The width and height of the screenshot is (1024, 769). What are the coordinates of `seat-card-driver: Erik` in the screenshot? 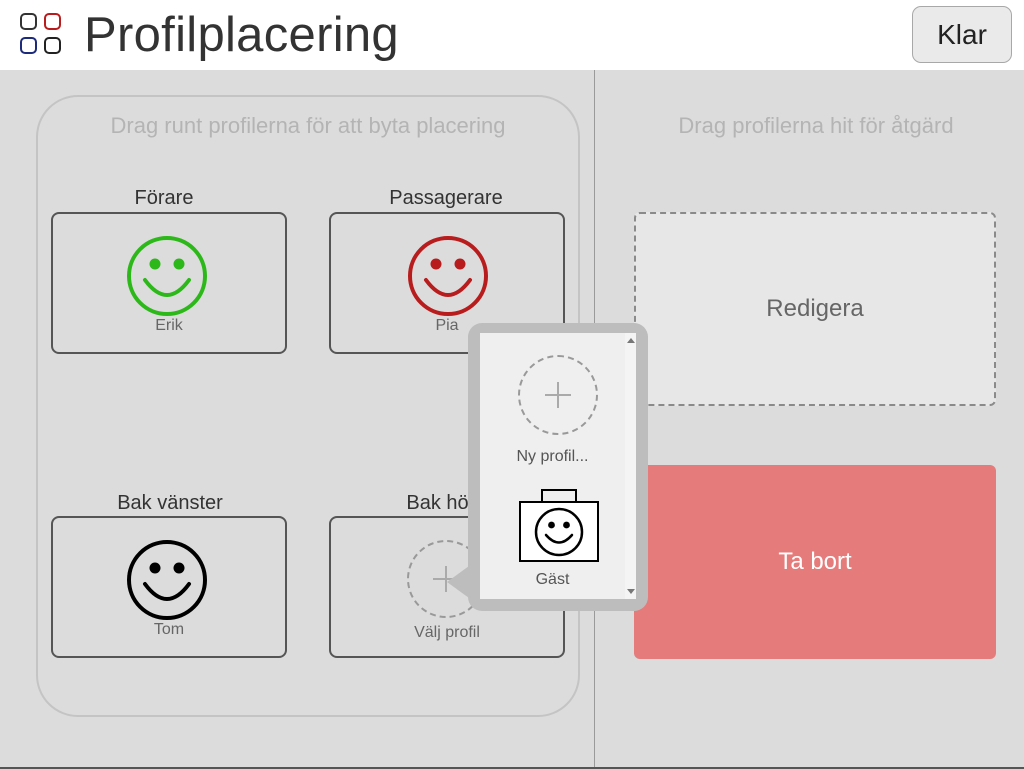 It's located at (169, 283).